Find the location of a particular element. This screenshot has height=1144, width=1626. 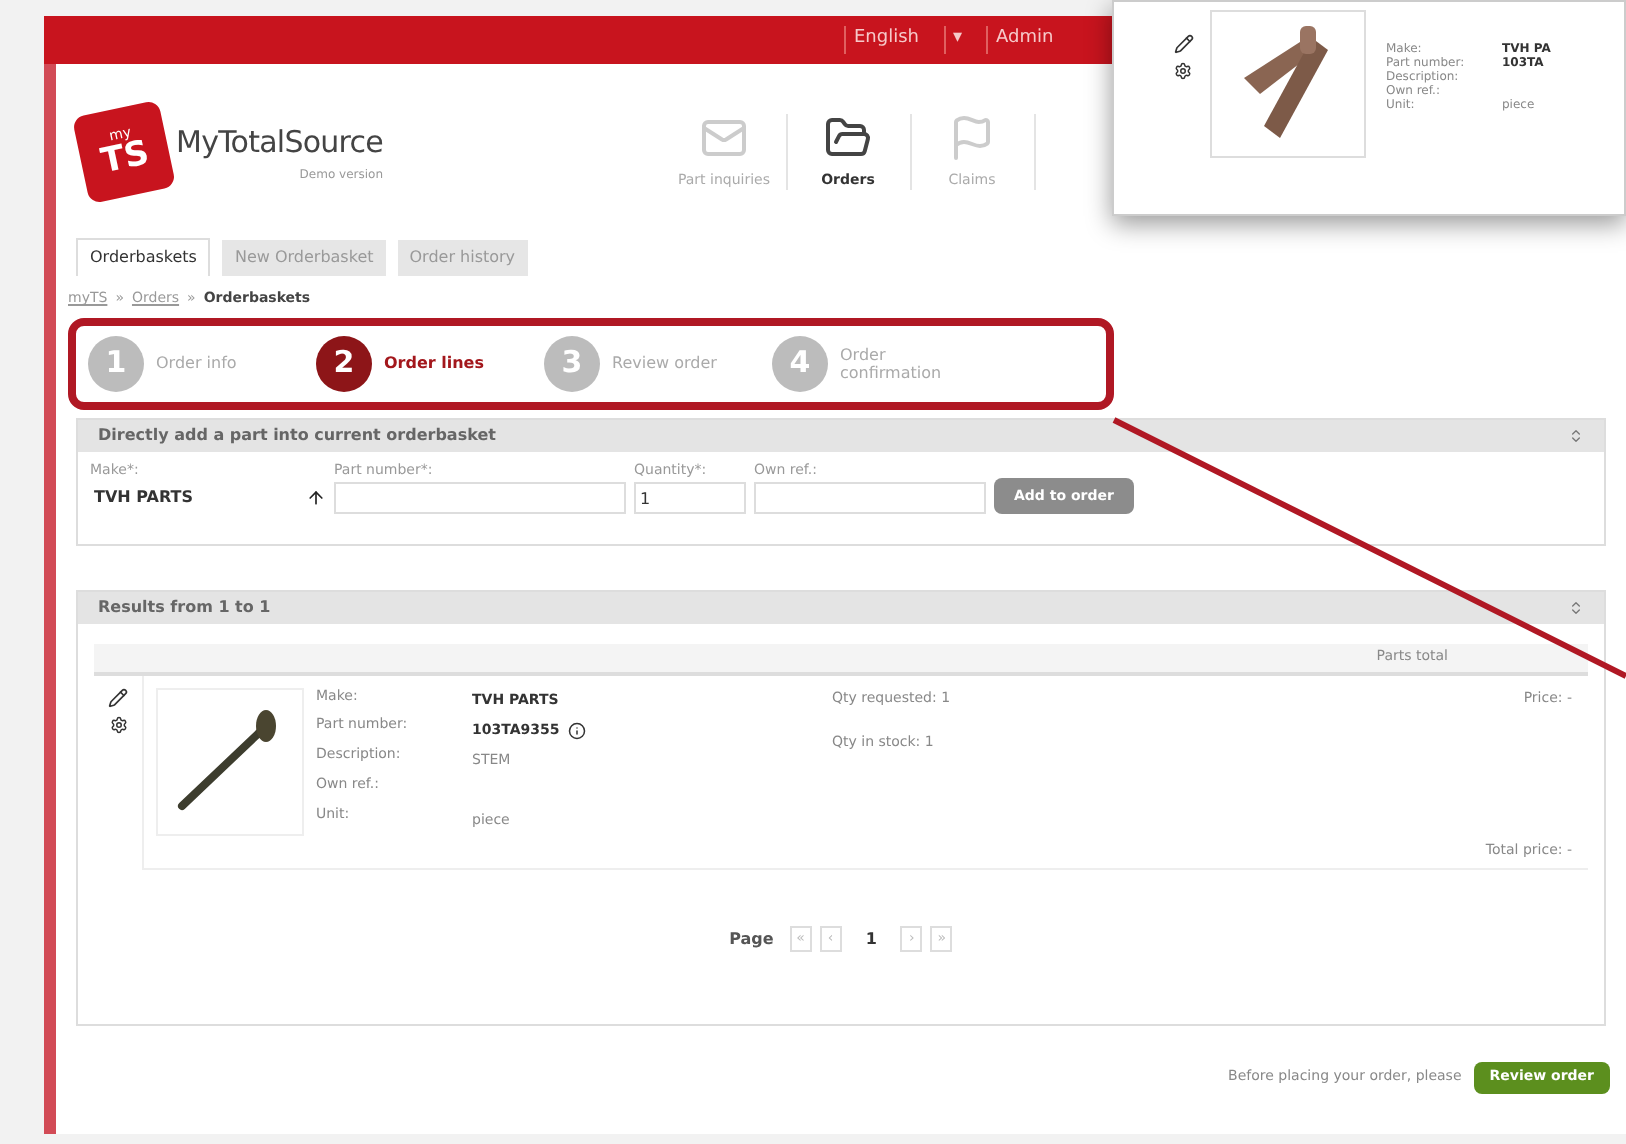

top-bar-link: English is located at coordinates (885, 40).